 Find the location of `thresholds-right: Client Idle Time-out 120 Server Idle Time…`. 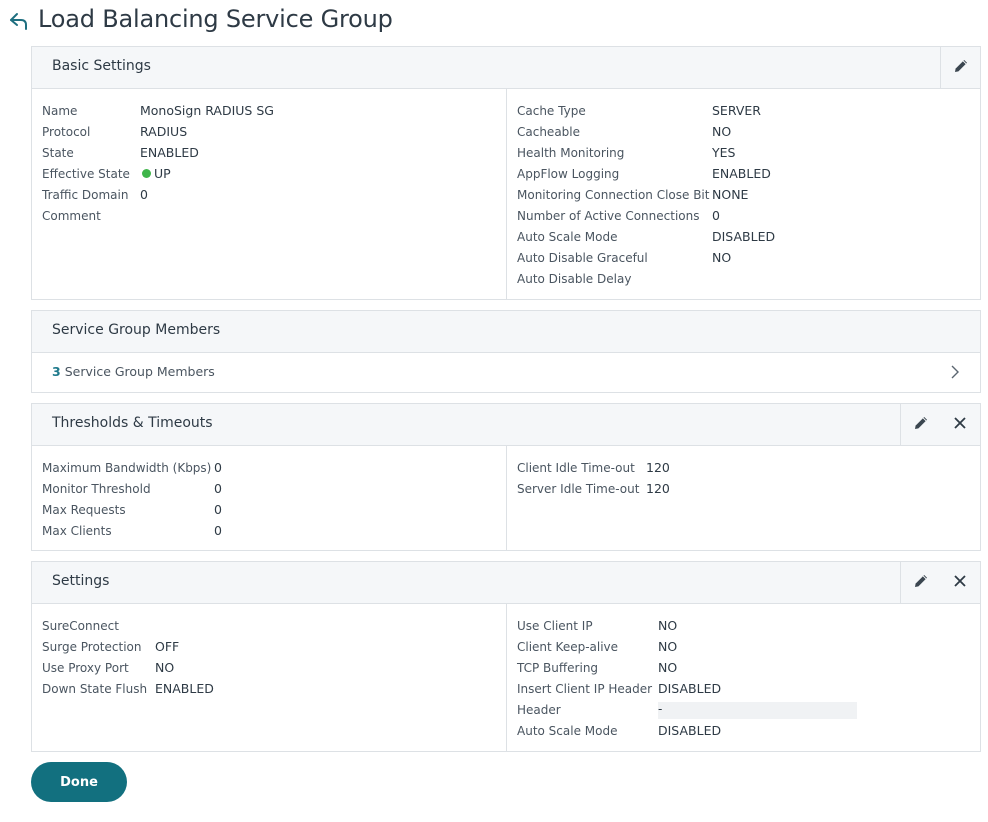

thresholds-right: Client Idle Time-out 120 Server Idle Time… is located at coordinates (743, 498).